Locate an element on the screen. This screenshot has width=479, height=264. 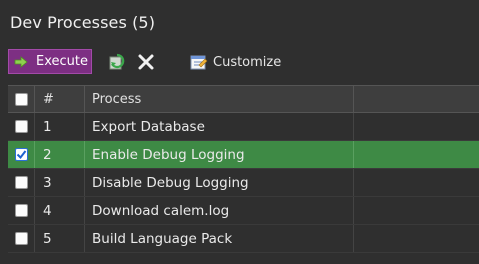
arrow-right-icon is located at coordinates (22, 61).